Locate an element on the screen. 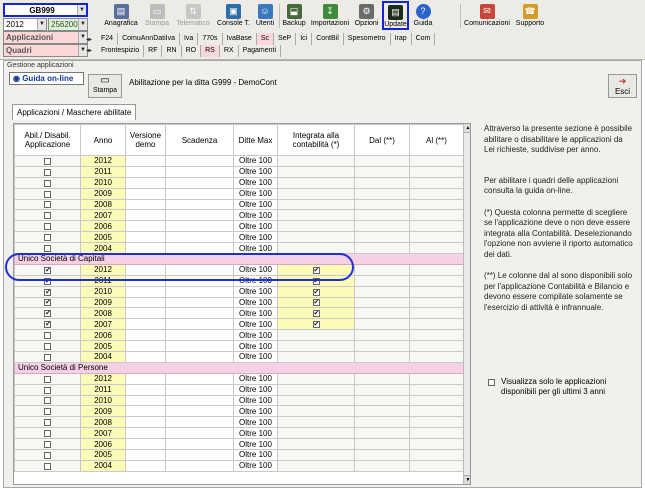  tab-comuanndatiiva: ComuAnnDatiIva is located at coordinates (149, 39).